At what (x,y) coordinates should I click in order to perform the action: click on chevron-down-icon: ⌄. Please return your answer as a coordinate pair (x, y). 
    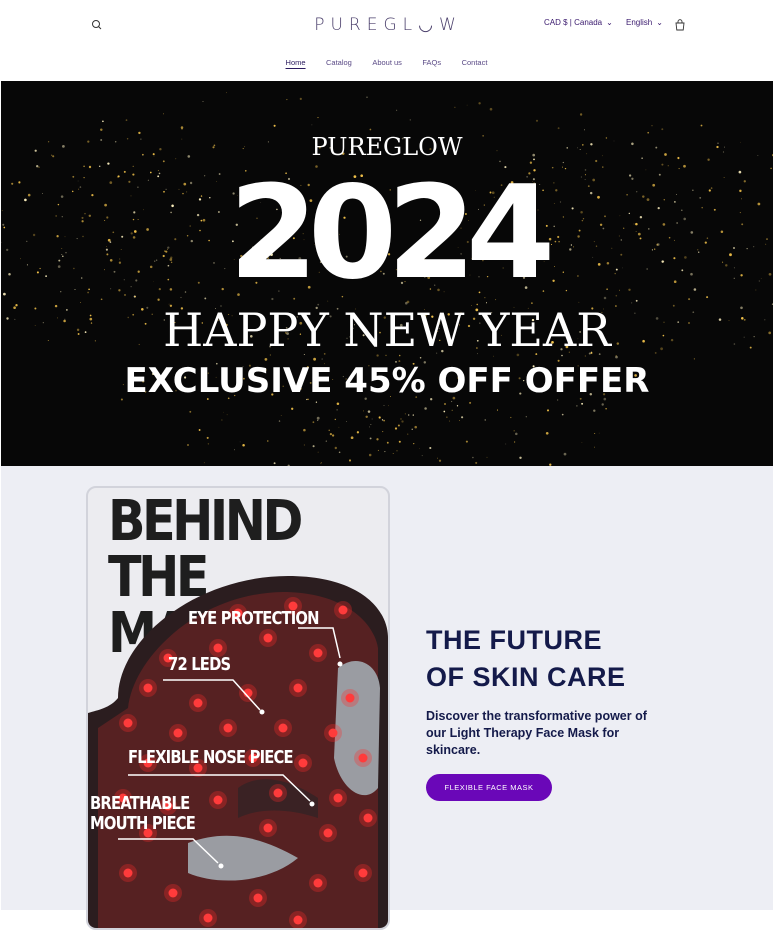
    Looking at the image, I should click on (659, 22).